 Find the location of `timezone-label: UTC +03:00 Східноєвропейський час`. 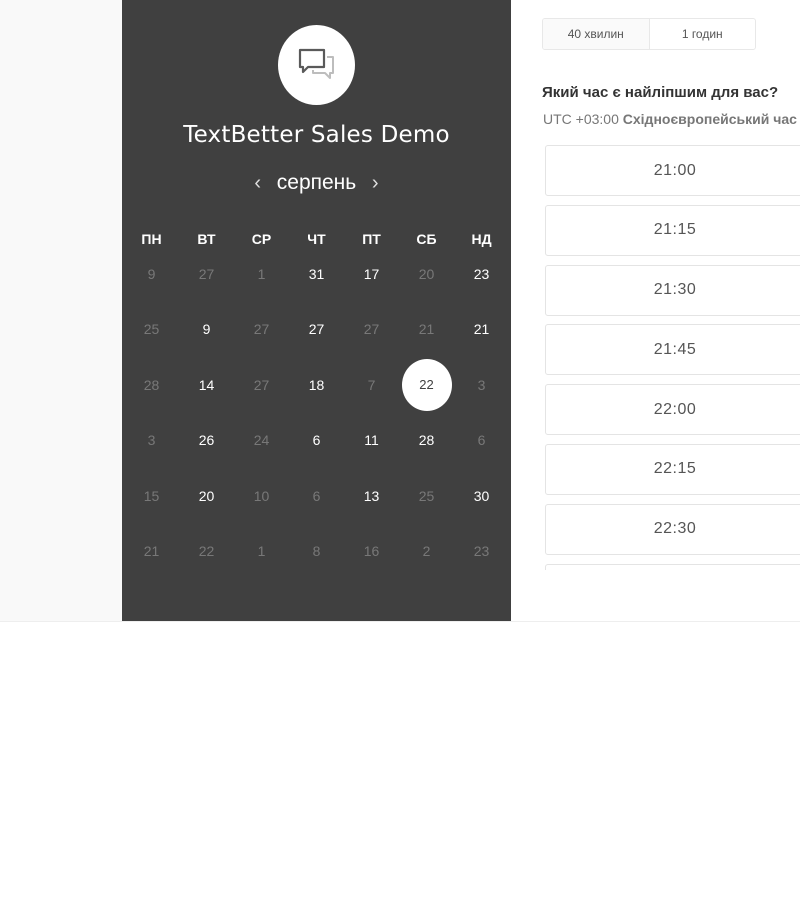

timezone-label: UTC +03:00 Східноєвропейський час is located at coordinates (670, 119).